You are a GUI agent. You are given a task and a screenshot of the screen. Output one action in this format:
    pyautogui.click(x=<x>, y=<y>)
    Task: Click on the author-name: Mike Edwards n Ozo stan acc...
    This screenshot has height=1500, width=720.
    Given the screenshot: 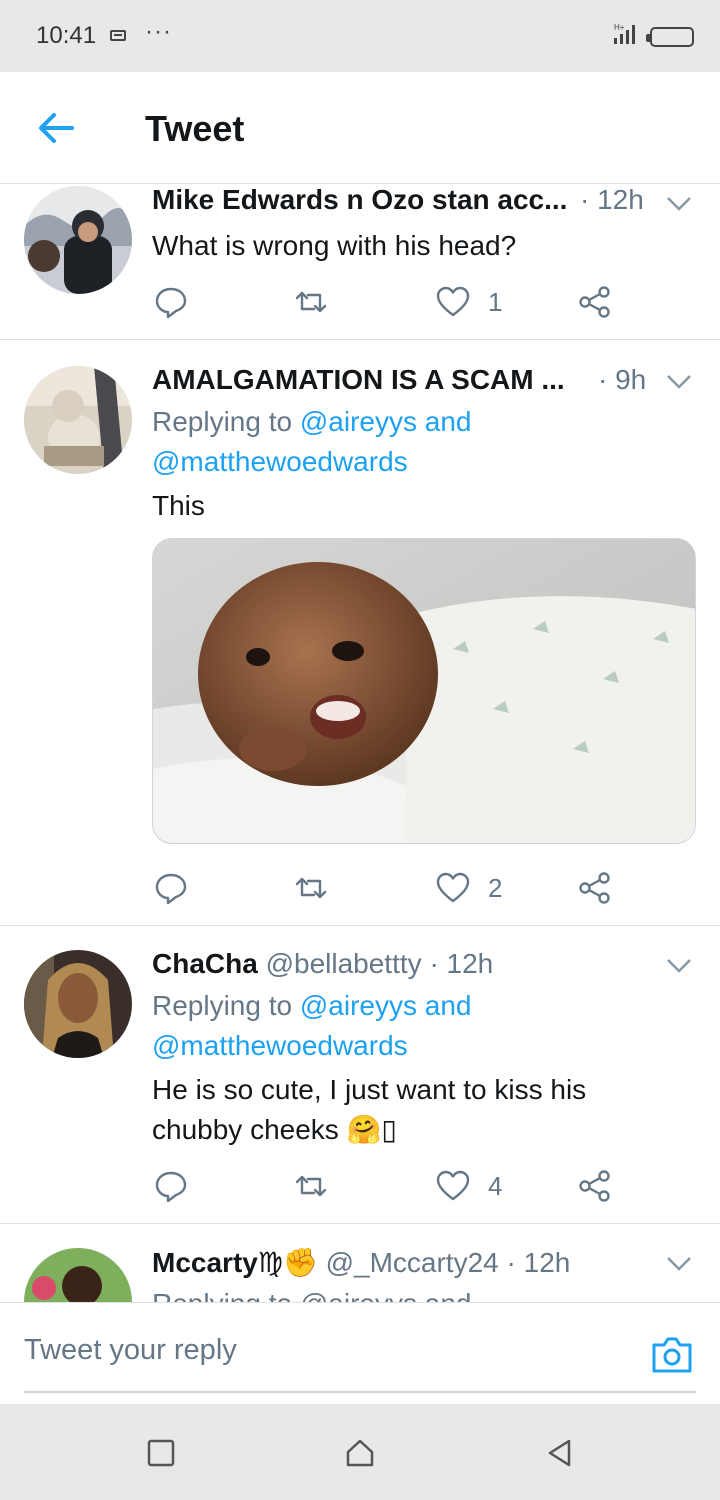 What is the action you would take?
    pyautogui.click(x=359, y=199)
    